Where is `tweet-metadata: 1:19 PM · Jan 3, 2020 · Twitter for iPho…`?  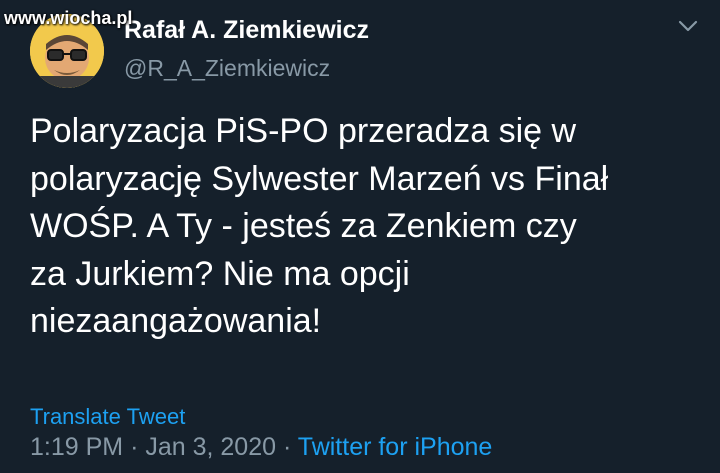 tweet-metadata: 1:19 PM · Jan 3, 2020 · Twitter for iPho… is located at coordinates (261, 447).